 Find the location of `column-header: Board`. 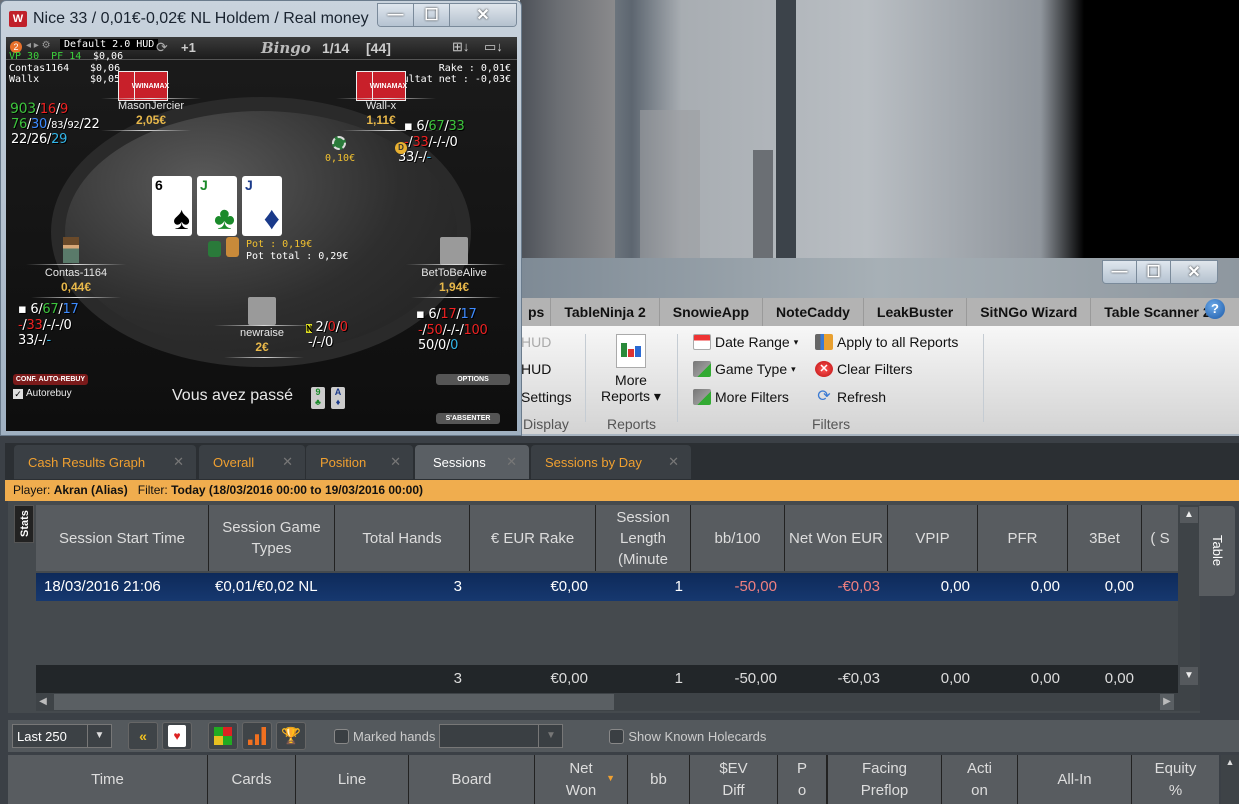

column-header: Board is located at coordinates (472, 779).